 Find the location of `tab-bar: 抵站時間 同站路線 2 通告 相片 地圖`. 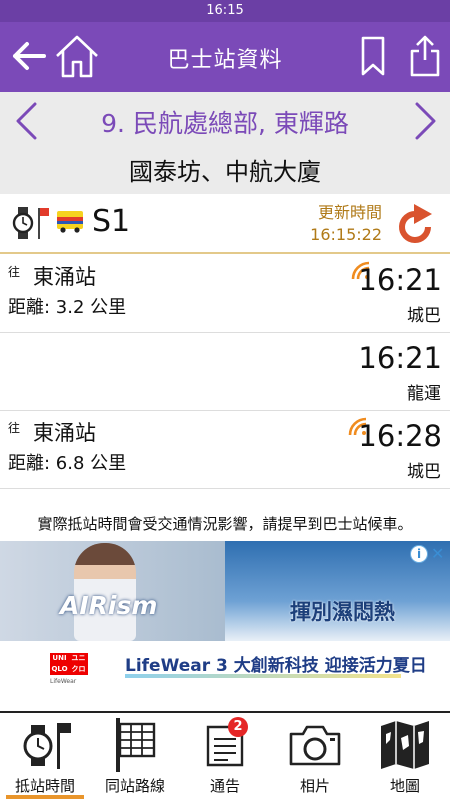

tab-bar: 抵站時間 同站路線 2 通告 相片 地圖 is located at coordinates (225, 755).